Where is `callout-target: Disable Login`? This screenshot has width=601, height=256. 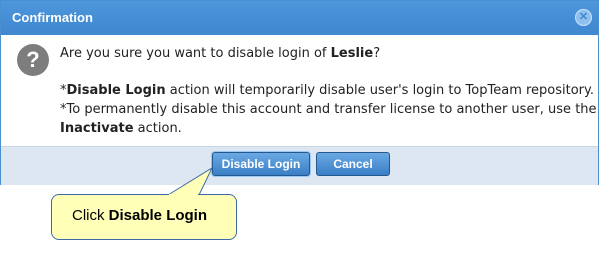
callout-target: Disable Login is located at coordinates (158, 215).